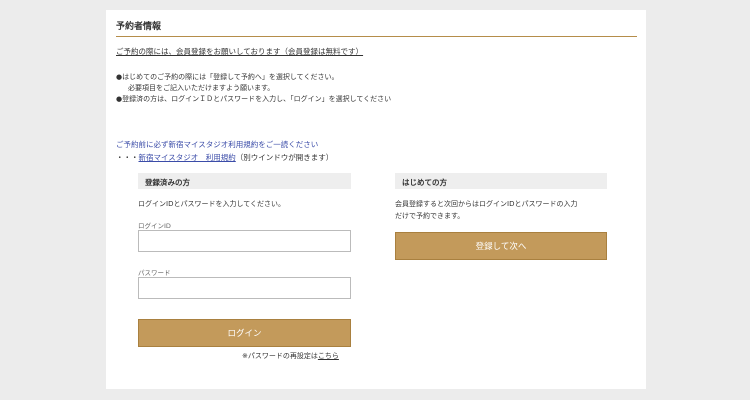 The height and width of the screenshot is (400, 750). I want to click on password-label: パスワード, so click(154, 273).